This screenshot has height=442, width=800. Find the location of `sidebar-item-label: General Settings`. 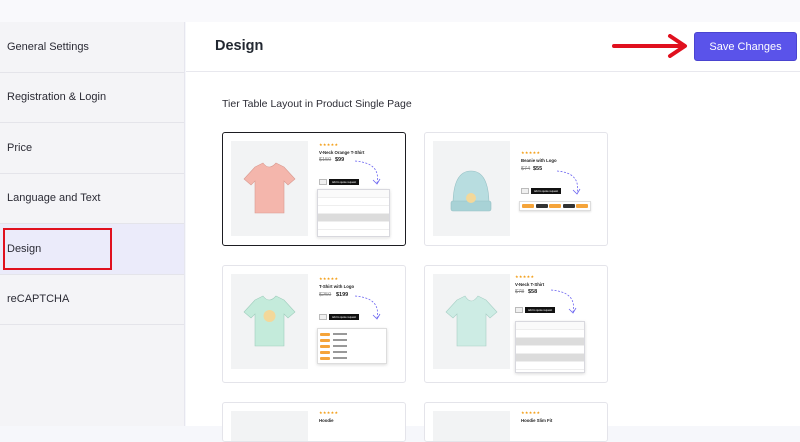

sidebar-item-label: General Settings is located at coordinates (48, 46).